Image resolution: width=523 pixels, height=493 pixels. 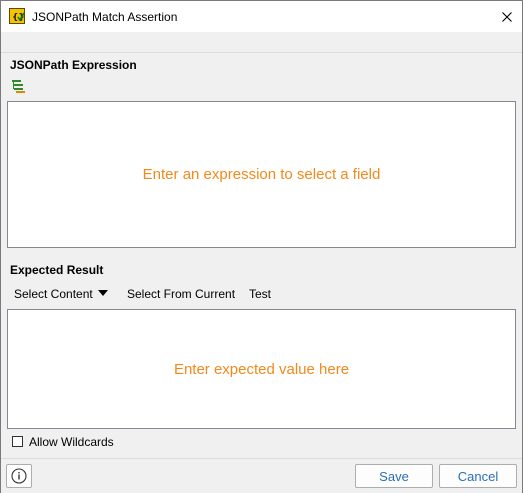 I want to click on allow-wildcards-checkbox, so click(x=17, y=441).